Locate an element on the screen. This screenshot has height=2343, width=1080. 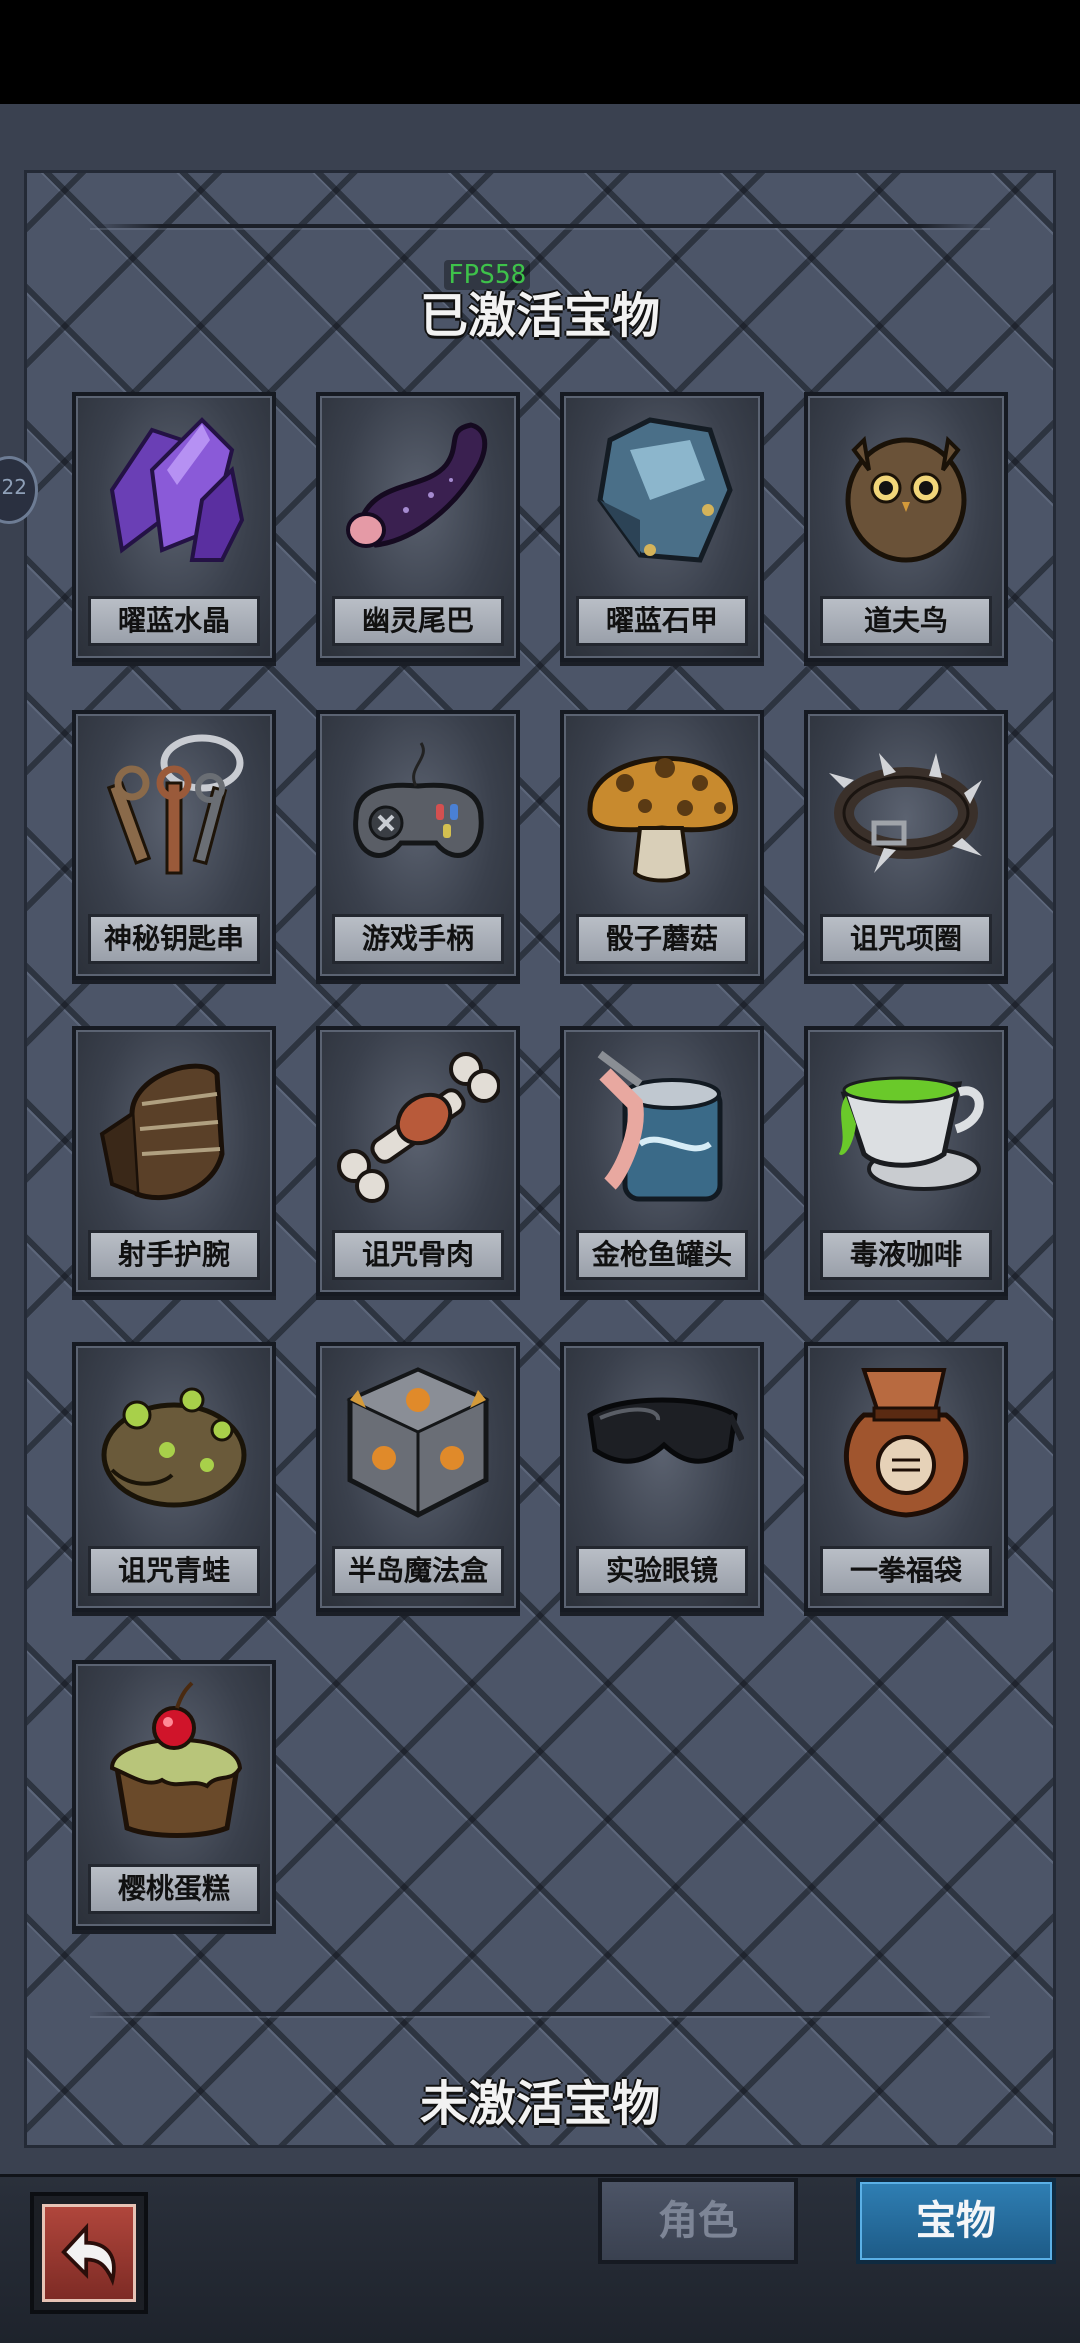
treasure-name: 幽灵尾巴 is located at coordinates (418, 621).